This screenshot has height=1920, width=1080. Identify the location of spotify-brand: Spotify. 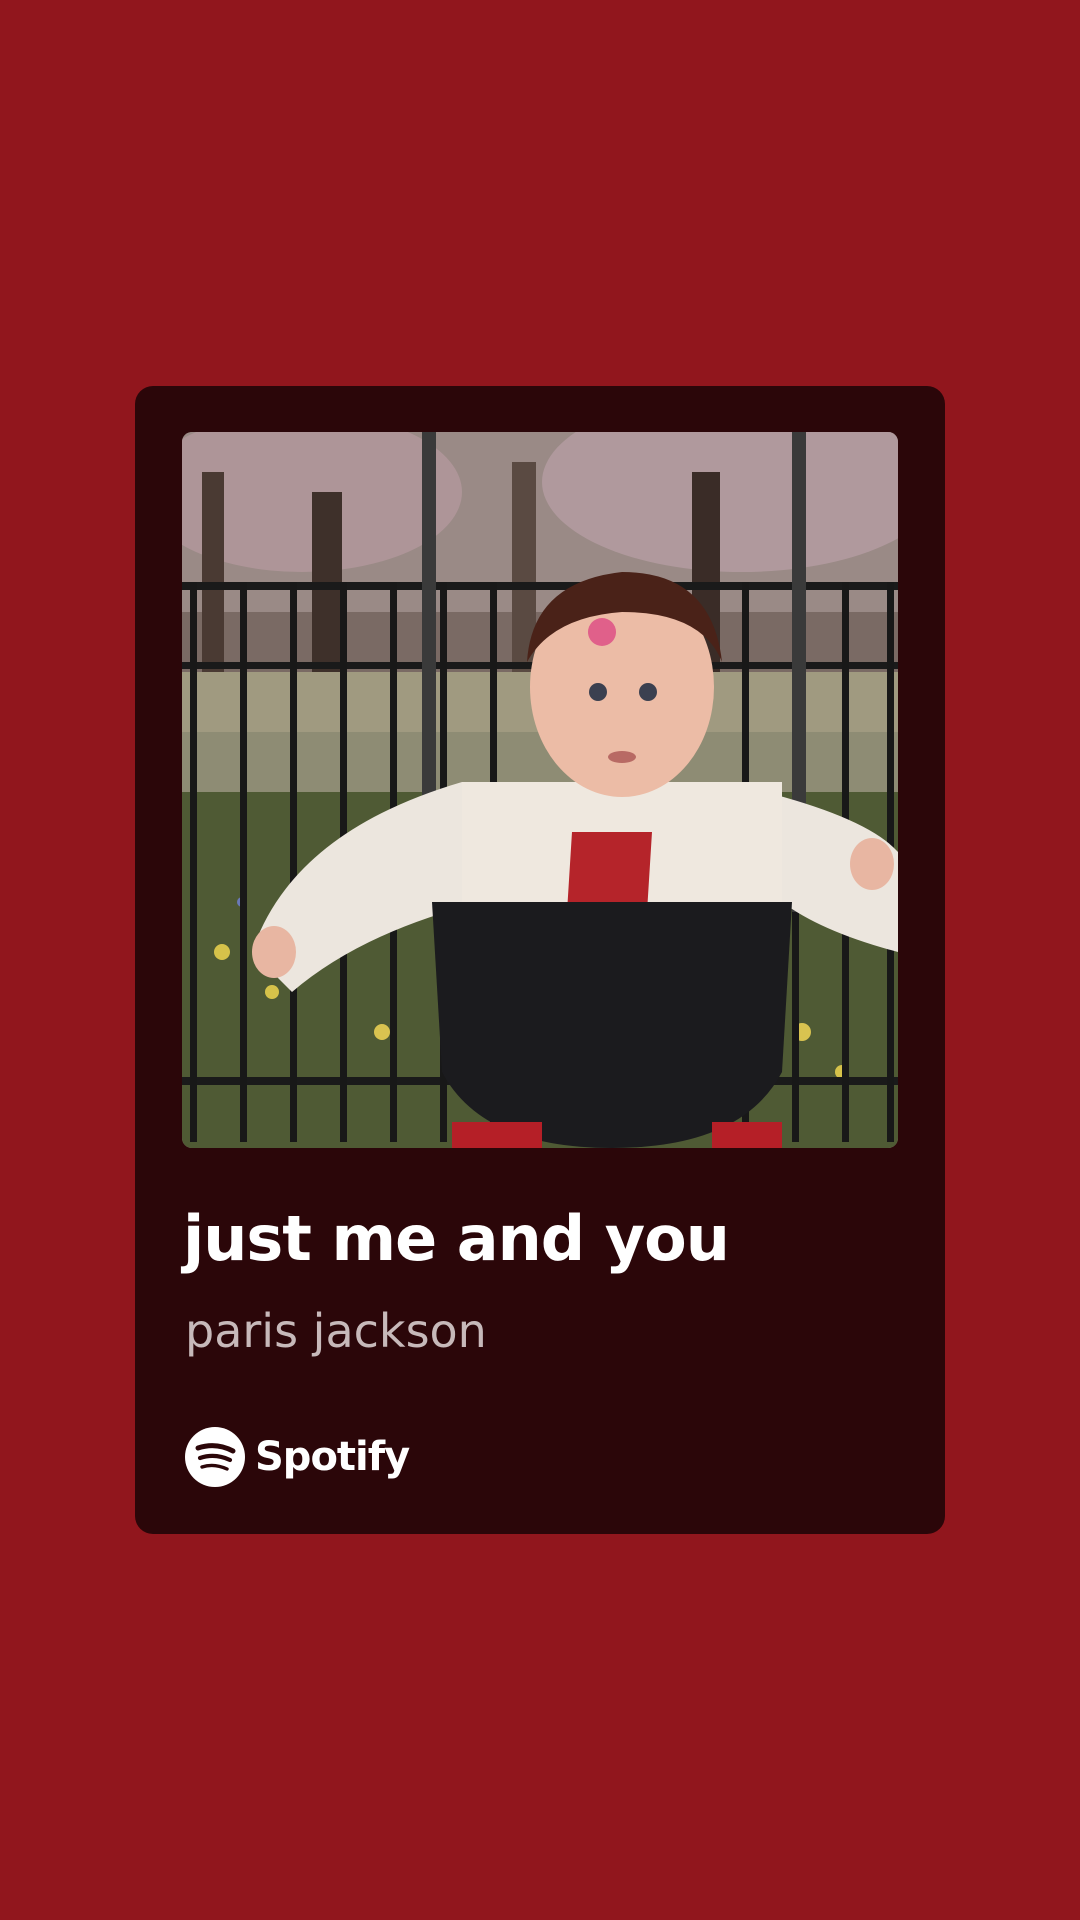
(297, 1457).